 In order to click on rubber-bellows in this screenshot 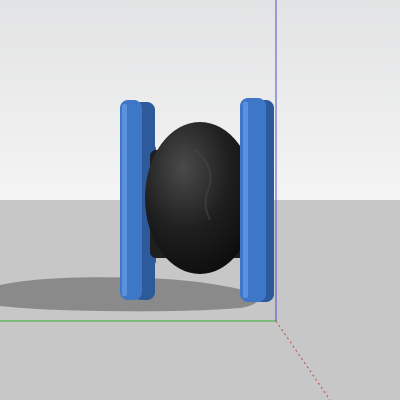, I will do `click(200, 198)`.